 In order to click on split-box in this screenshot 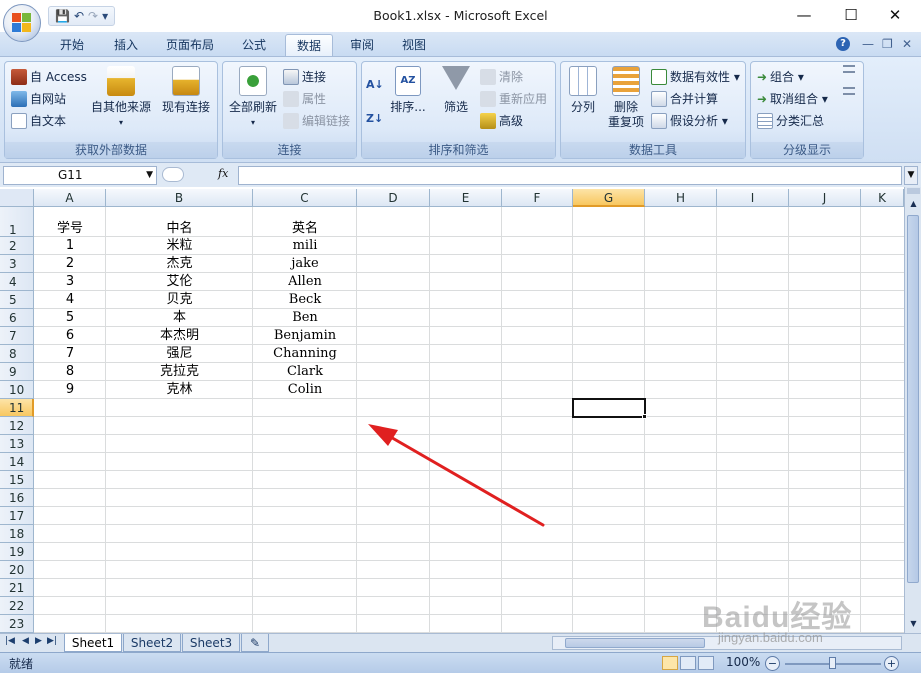, I will do `click(913, 191)`.